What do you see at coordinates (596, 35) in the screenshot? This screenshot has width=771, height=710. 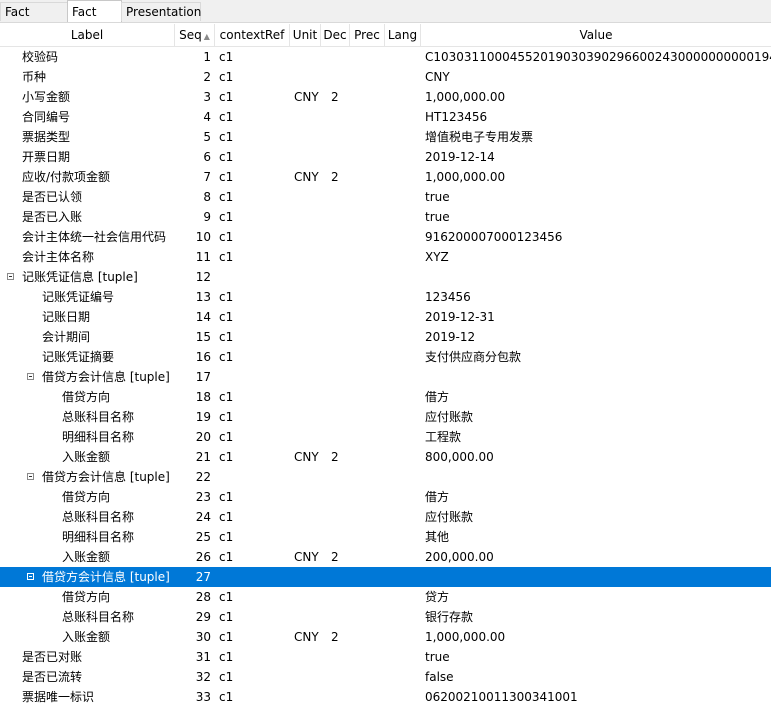 I see `col-value-header: Value` at bounding box center [596, 35].